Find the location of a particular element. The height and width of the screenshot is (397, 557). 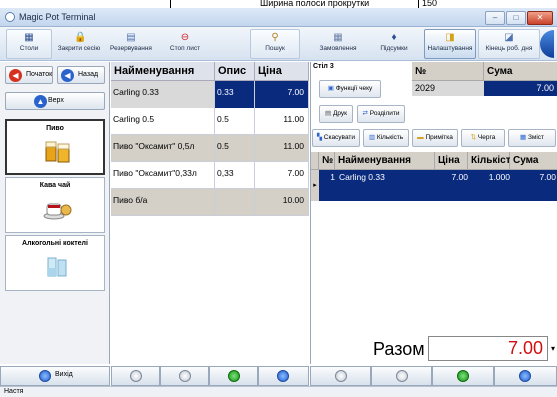

split-button: ⇄ Розділити is located at coordinates (381, 114).